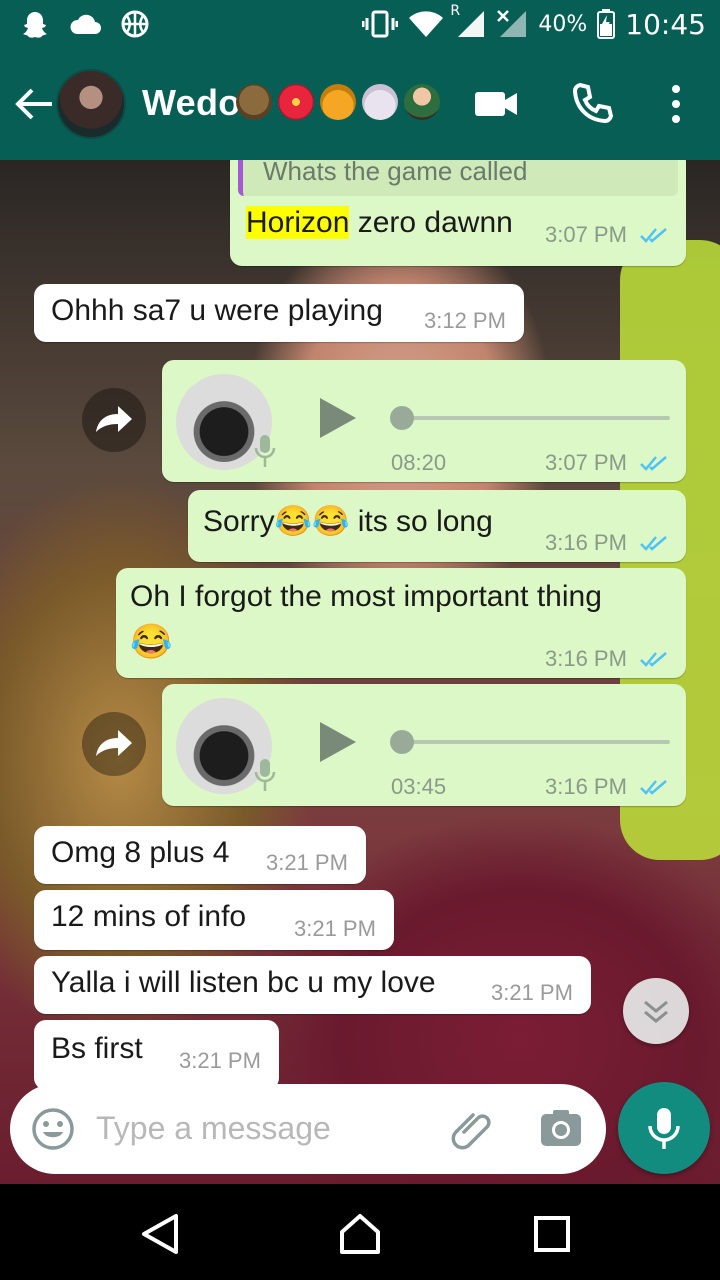  What do you see at coordinates (85, 24) in the screenshot?
I see `cloud-icon` at bounding box center [85, 24].